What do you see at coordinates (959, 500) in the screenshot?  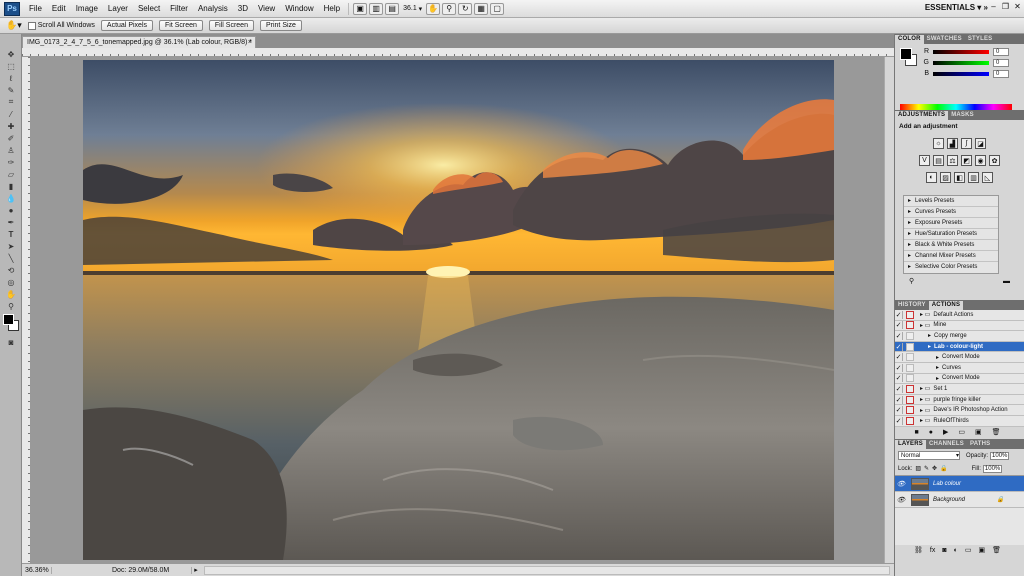 I see `layer-background: 👁 Background 🔒` at bounding box center [959, 500].